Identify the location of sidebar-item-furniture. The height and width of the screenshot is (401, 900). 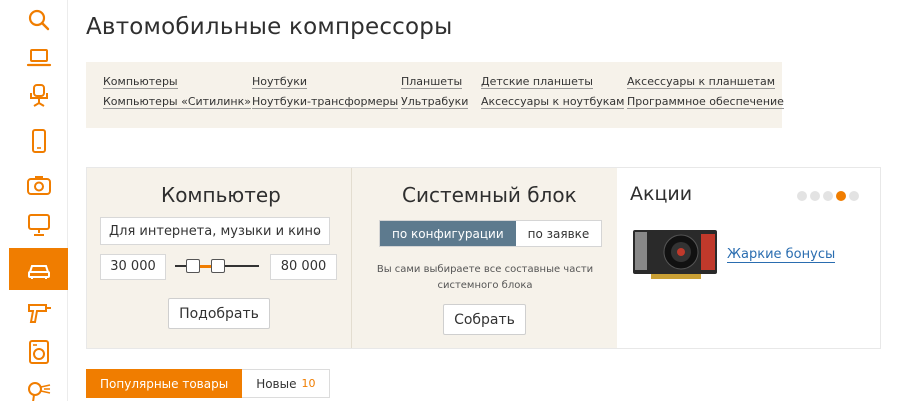
(38, 96).